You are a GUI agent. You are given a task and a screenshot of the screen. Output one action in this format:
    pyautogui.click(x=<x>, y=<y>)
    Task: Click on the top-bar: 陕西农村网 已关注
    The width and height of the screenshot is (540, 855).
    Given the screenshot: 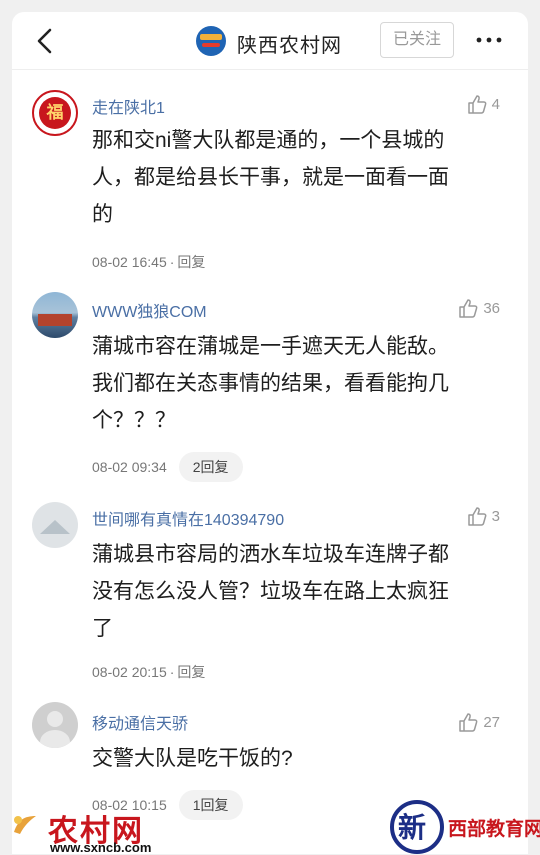 What is the action you would take?
    pyautogui.click(x=270, y=41)
    